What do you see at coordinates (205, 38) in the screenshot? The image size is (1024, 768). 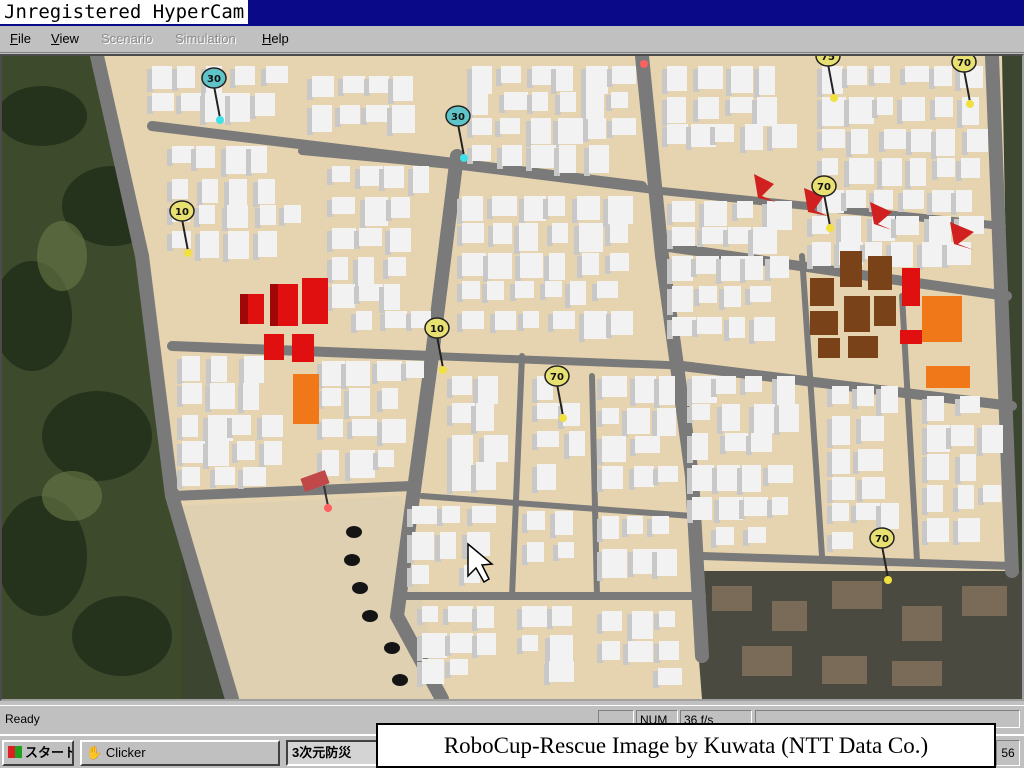 I see `menu-simulation: Simulation` at bounding box center [205, 38].